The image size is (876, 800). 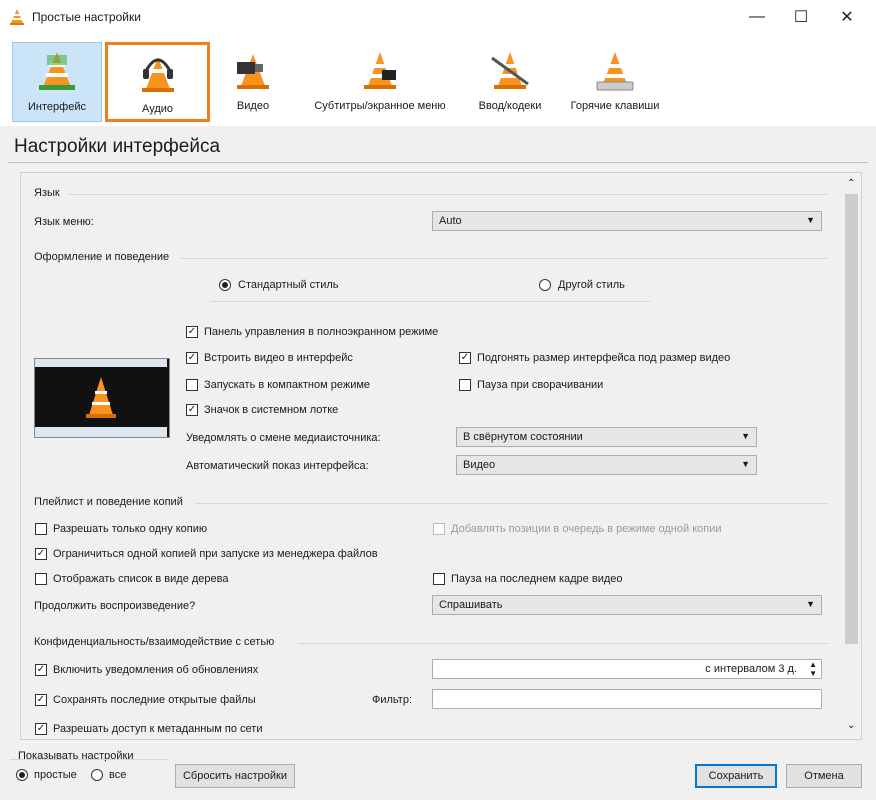 What do you see at coordinates (41, 670) in the screenshot?
I see `updates-checkbox: ✓` at bounding box center [41, 670].